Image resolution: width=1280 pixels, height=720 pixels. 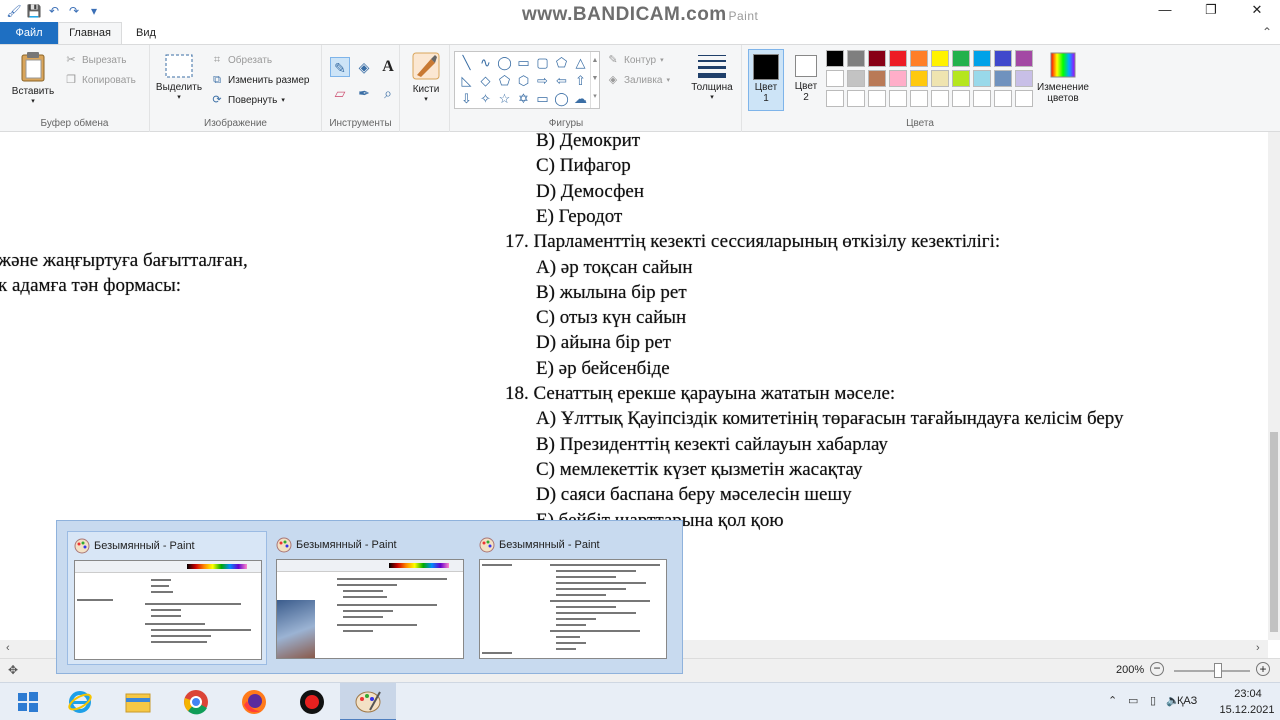 What do you see at coordinates (340, 67) in the screenshot?
I see `pencil-icon: ✎` at bounding box center [340, 67].